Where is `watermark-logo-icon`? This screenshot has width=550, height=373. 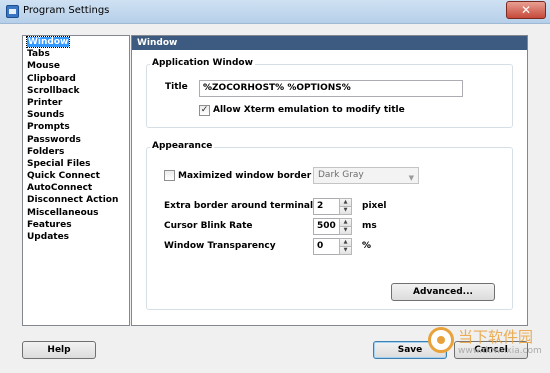 watermark-logo-icon is located at coordinates (441, 340).